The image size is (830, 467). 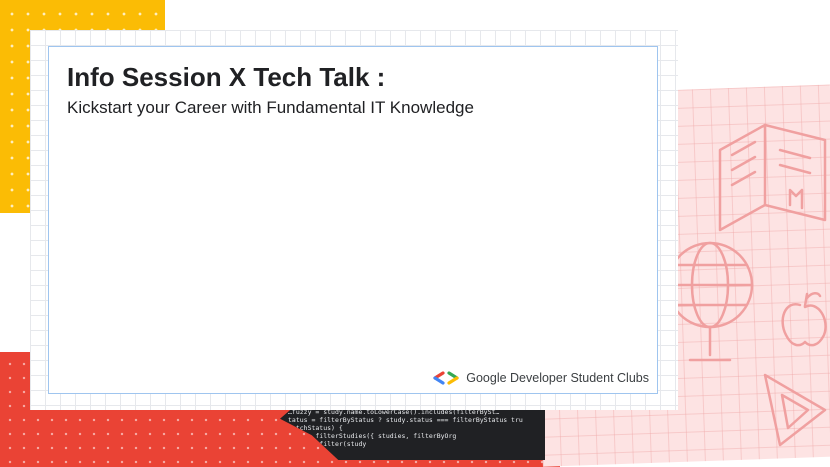 What do you see at coordinates (804, 319) in the screenshot?
I see `apple-icon` at bounding box center [804, 319].